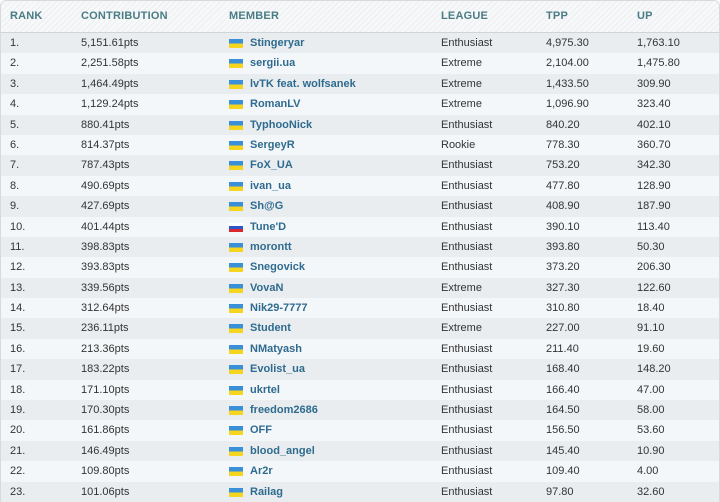 Image resolution: width=720 pixels, height=502 pixels. Describe the element at coordinates (272, 145) in the screenshot. I see `member-link: SergeyR` at that location.